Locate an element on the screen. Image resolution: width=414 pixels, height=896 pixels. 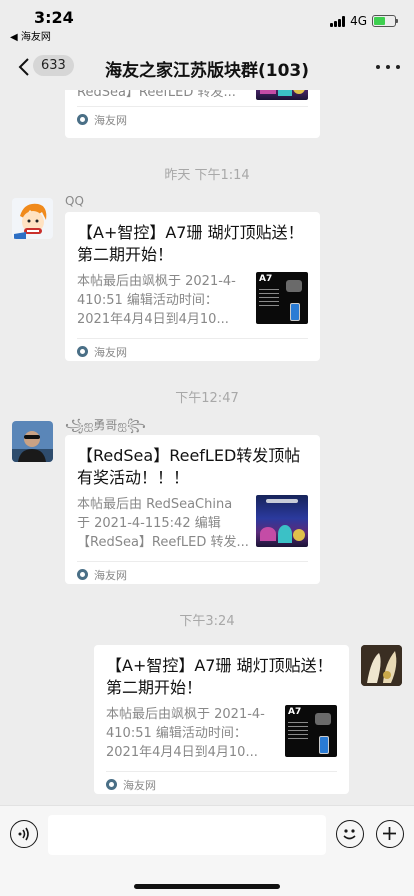
status-back-to-app: ◀ 海友网 is located at coordinates (30, 35).